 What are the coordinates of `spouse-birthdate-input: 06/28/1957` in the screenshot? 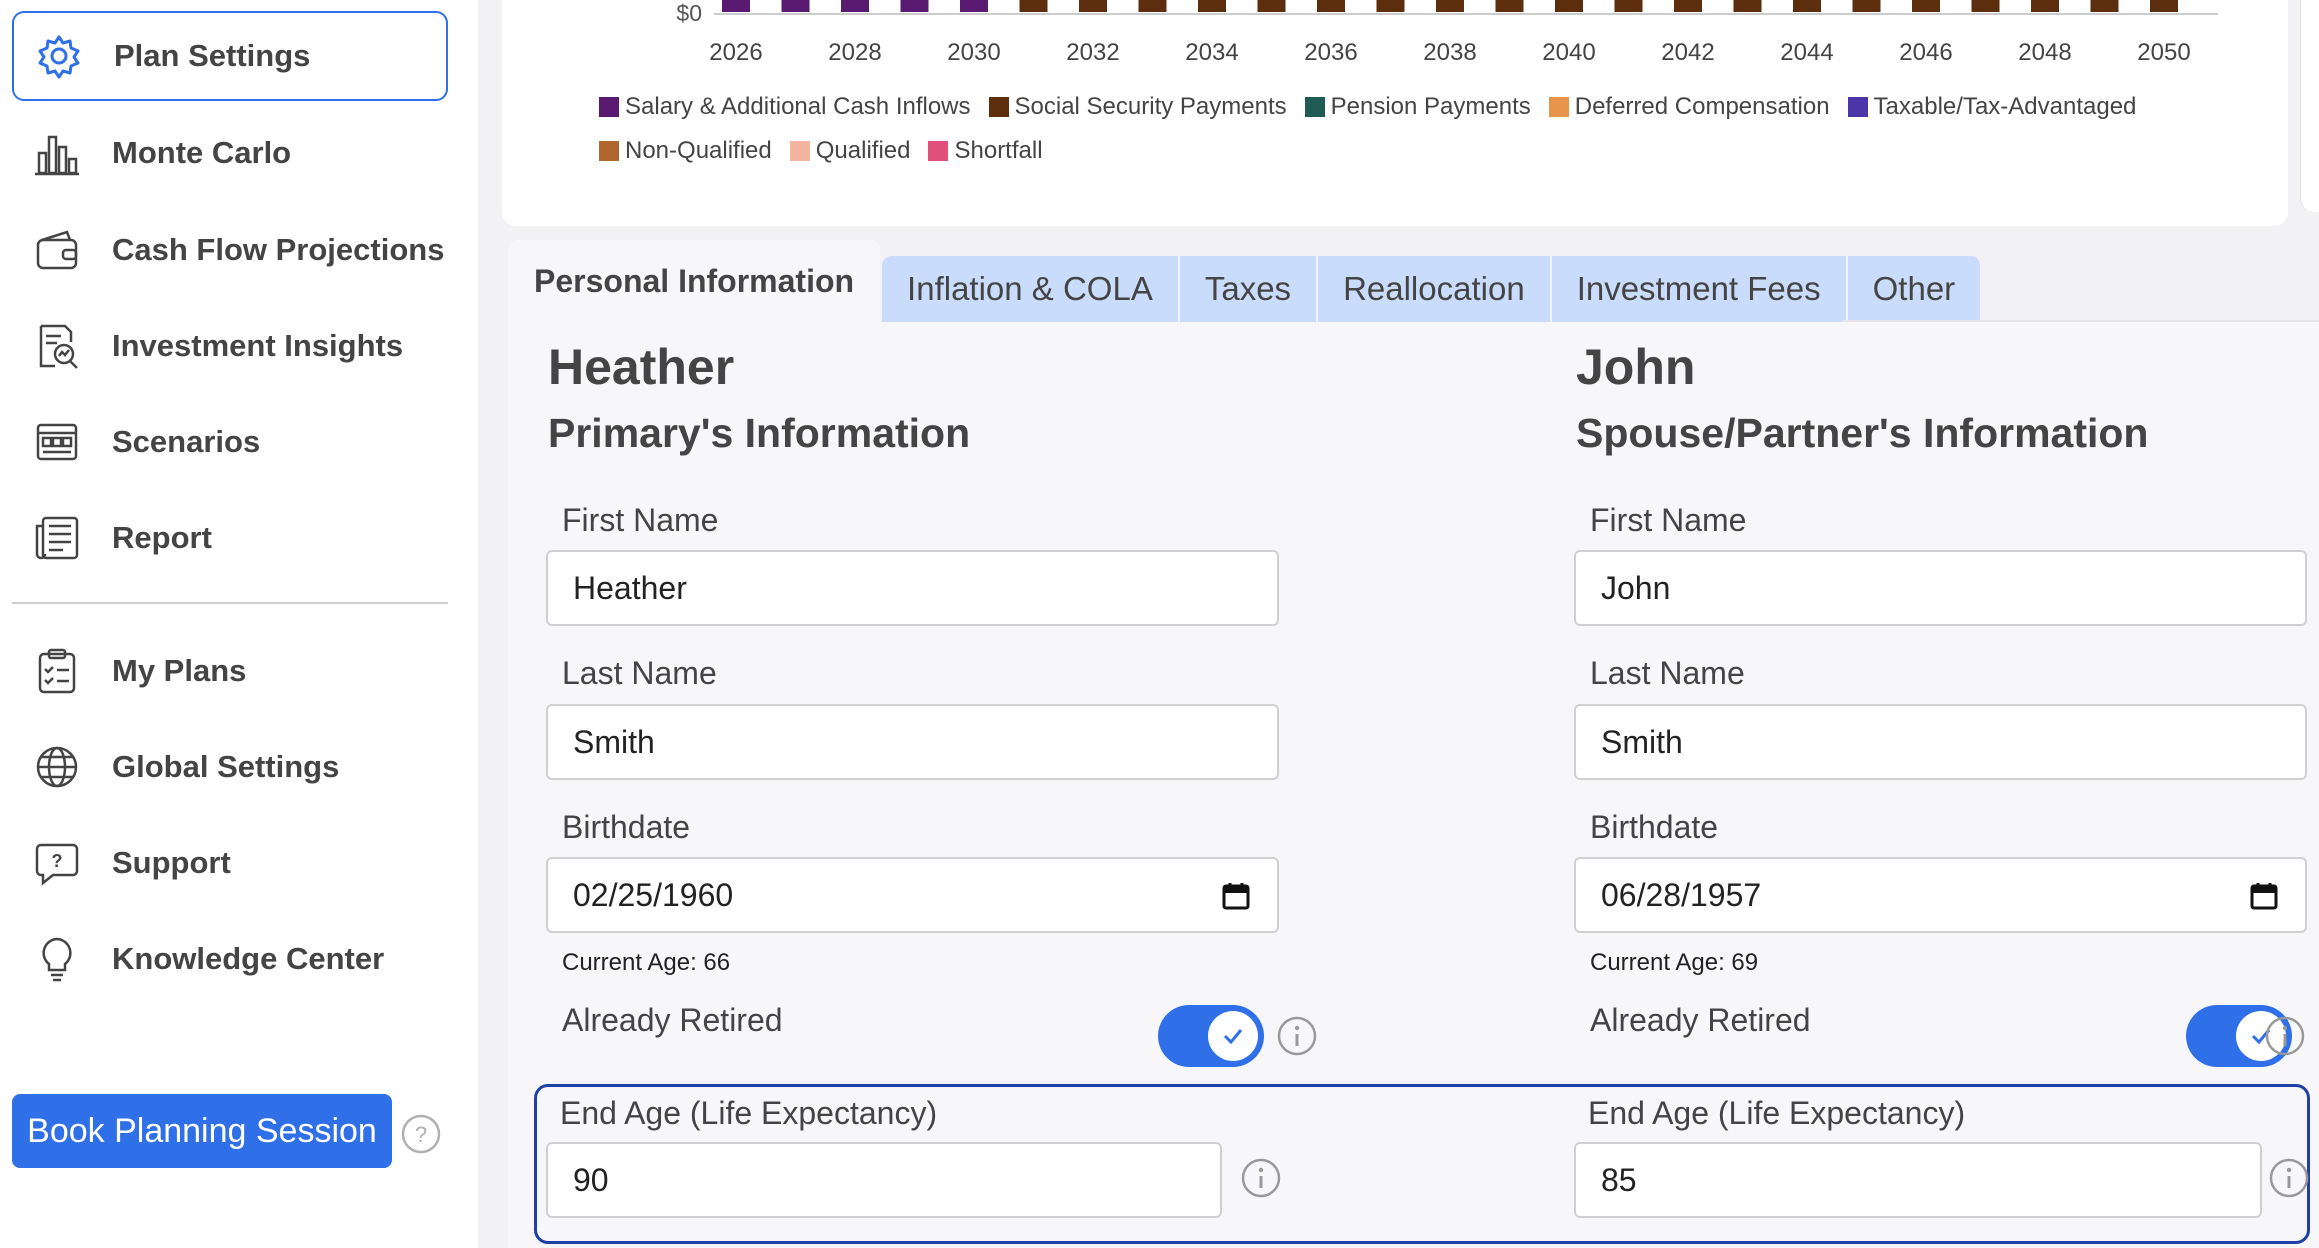 It's located at (1940, 895).